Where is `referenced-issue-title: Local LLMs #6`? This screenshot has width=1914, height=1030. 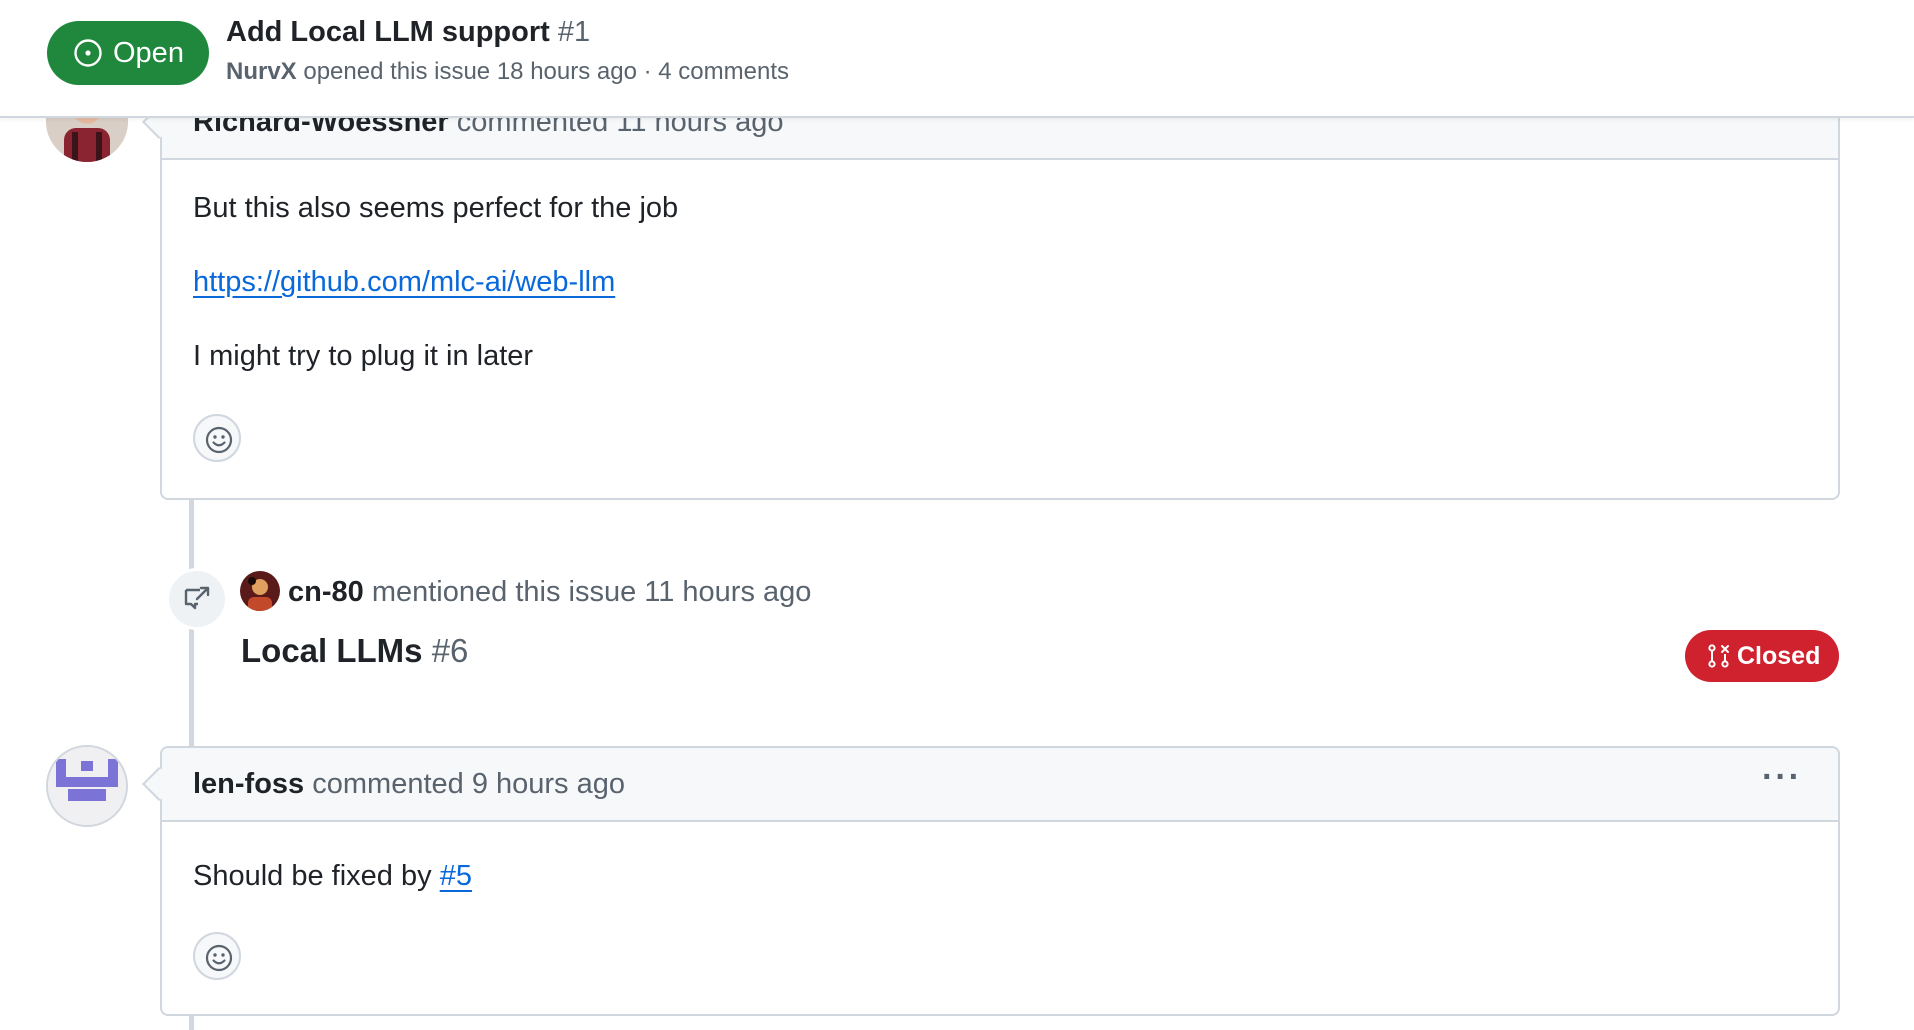 referenced-issue-title: Local LLMs #6 is located at coordinates (354, 651).